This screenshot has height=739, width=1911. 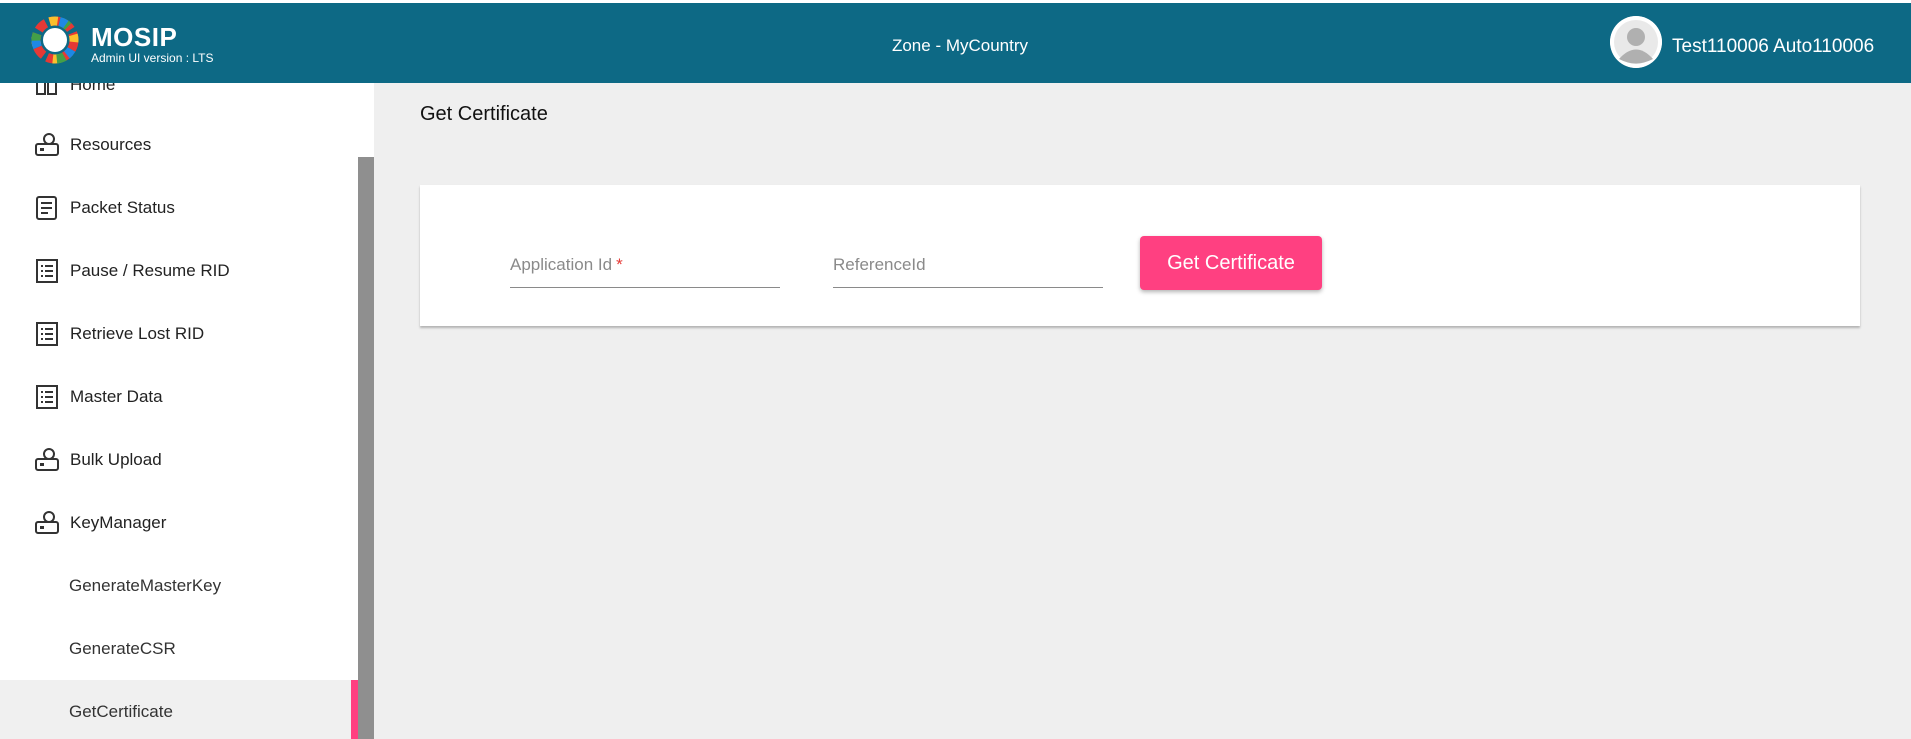 What do you see at coordinates (179, 709) in the screenshot?
I see `sidebar-subitem-getcertificate: GetCertificate` at bounding box center [179, 709].